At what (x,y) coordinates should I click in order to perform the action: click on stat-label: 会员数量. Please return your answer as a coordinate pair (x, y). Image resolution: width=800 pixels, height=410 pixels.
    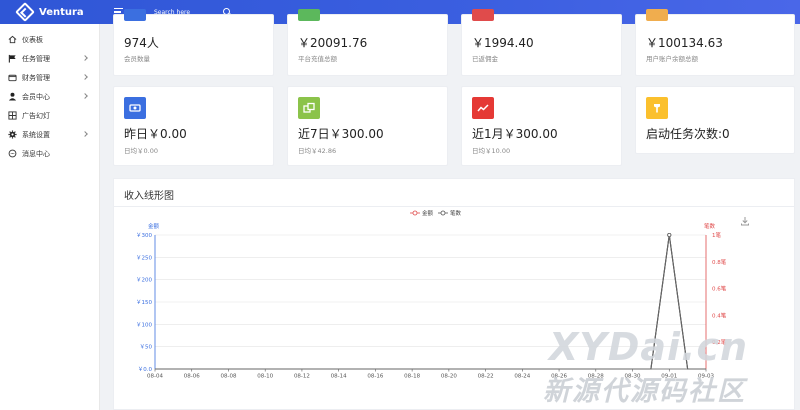
    Looking at the image, I should click on (137, 59).